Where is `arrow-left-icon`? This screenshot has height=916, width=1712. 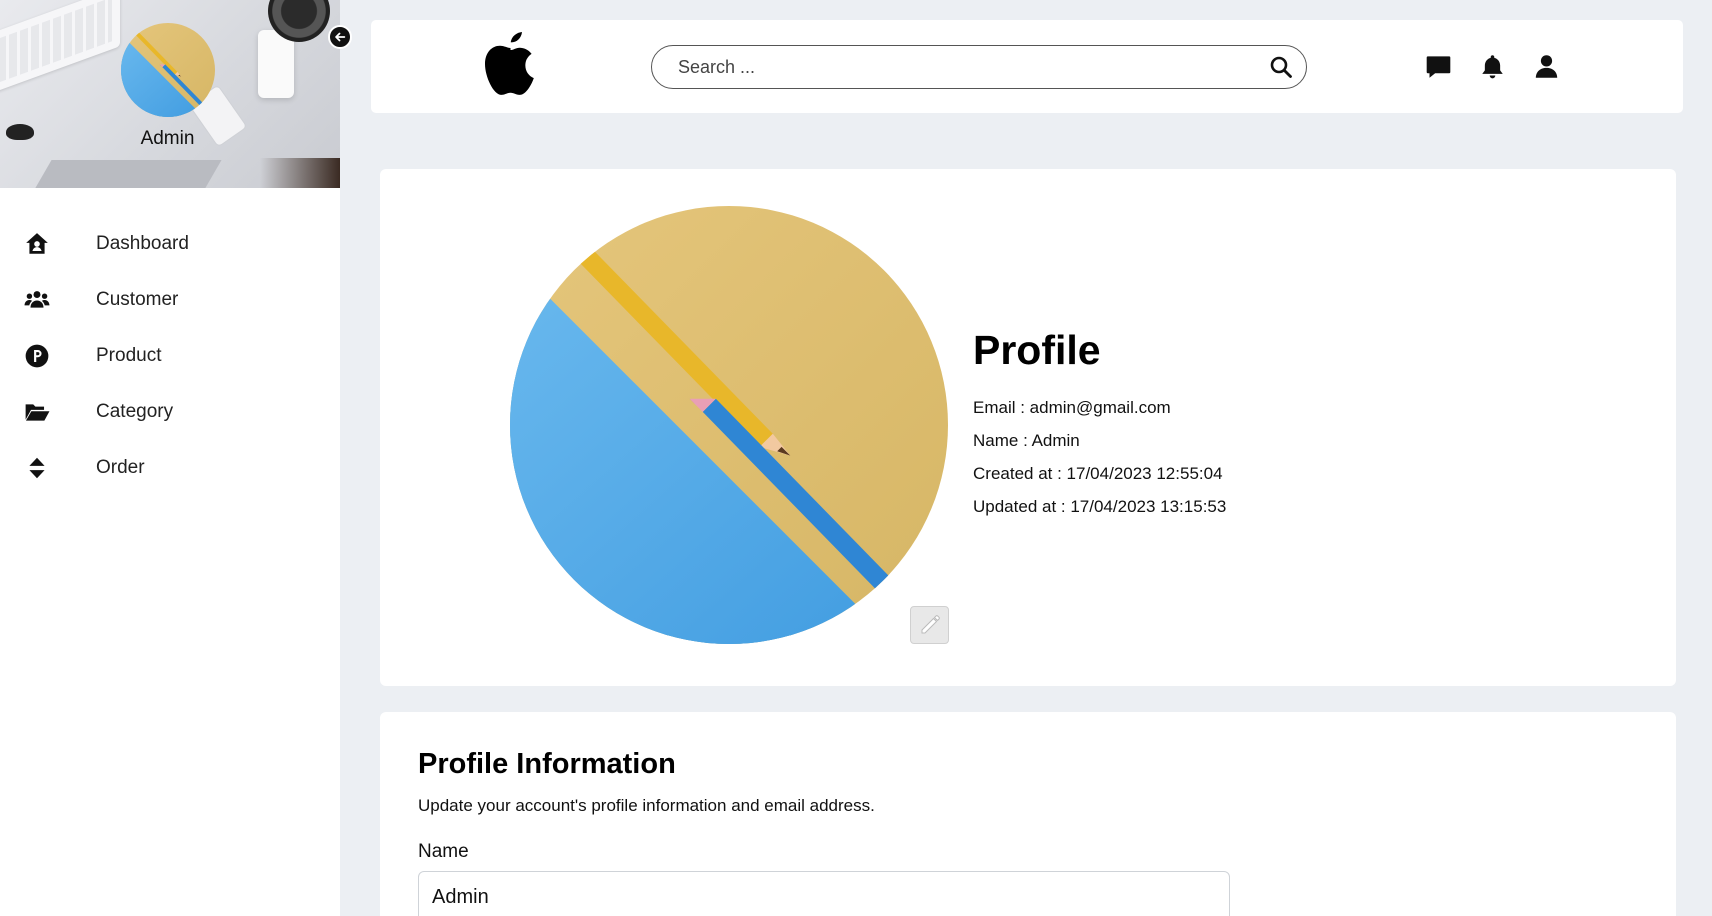 arrow-left-icon is located at coordinates (340, 37).